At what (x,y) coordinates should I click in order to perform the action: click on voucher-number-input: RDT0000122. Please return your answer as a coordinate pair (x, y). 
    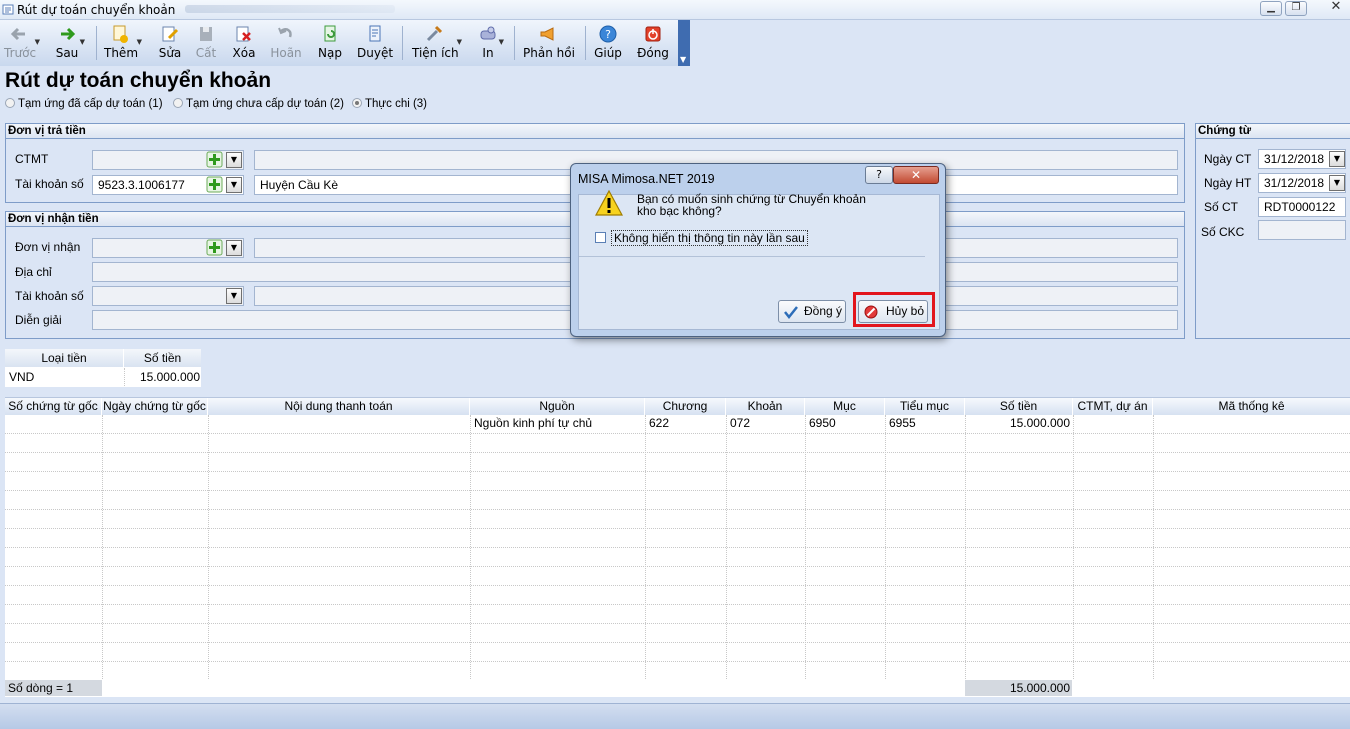
    Looking at the image, I should click on (1302, 207).